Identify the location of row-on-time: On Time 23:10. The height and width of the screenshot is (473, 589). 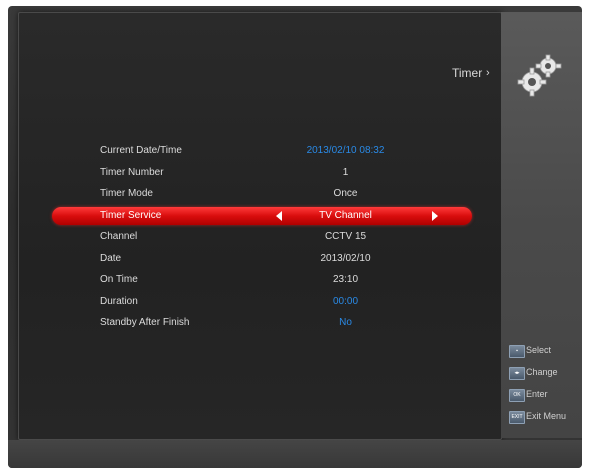
(259, 281).